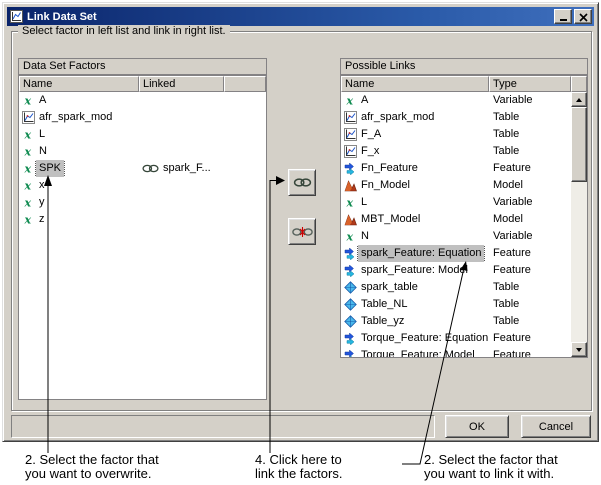 The width and height of the screenshot is (601, 485). I want to click on link-type: Model, so click(508, 219).